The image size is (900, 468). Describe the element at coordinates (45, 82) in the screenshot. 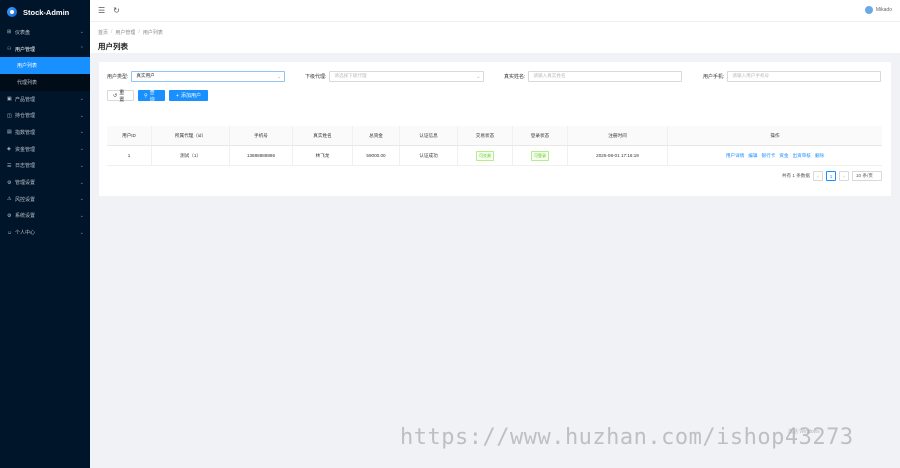

I see `sidebar-item-agent-list: 代理列表` at that location.